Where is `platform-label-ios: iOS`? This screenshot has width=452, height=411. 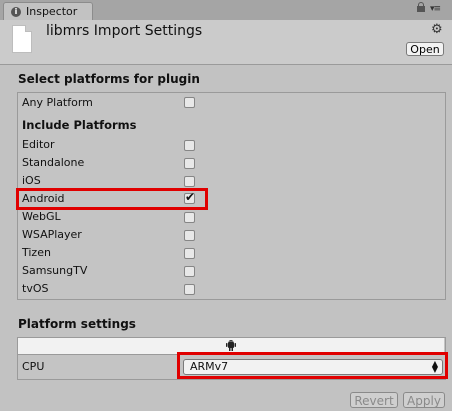 platform-label-ios: iOS is located at coordinates (31, 180).